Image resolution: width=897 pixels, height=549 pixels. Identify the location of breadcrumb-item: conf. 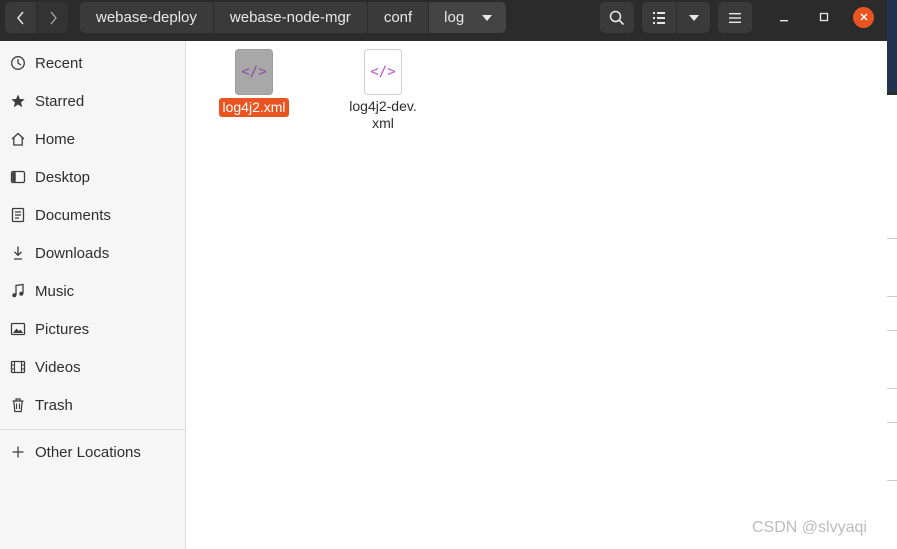
(398, 17).